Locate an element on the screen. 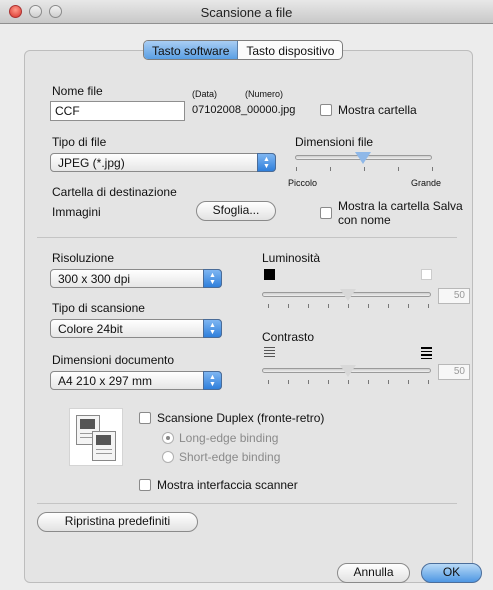 The height and width of the screenshot is (590, 493). show-save-as-label: Mostra la cartella Salva con nome is located at coordinates (400, 213).